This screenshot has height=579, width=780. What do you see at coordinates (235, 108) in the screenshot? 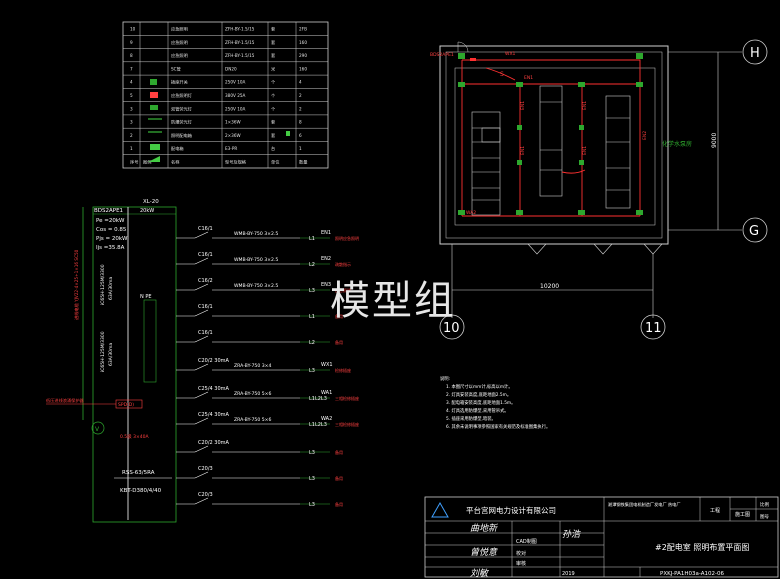
I see `legend-cell: 250V 10A` at bounding box center [235, 108].